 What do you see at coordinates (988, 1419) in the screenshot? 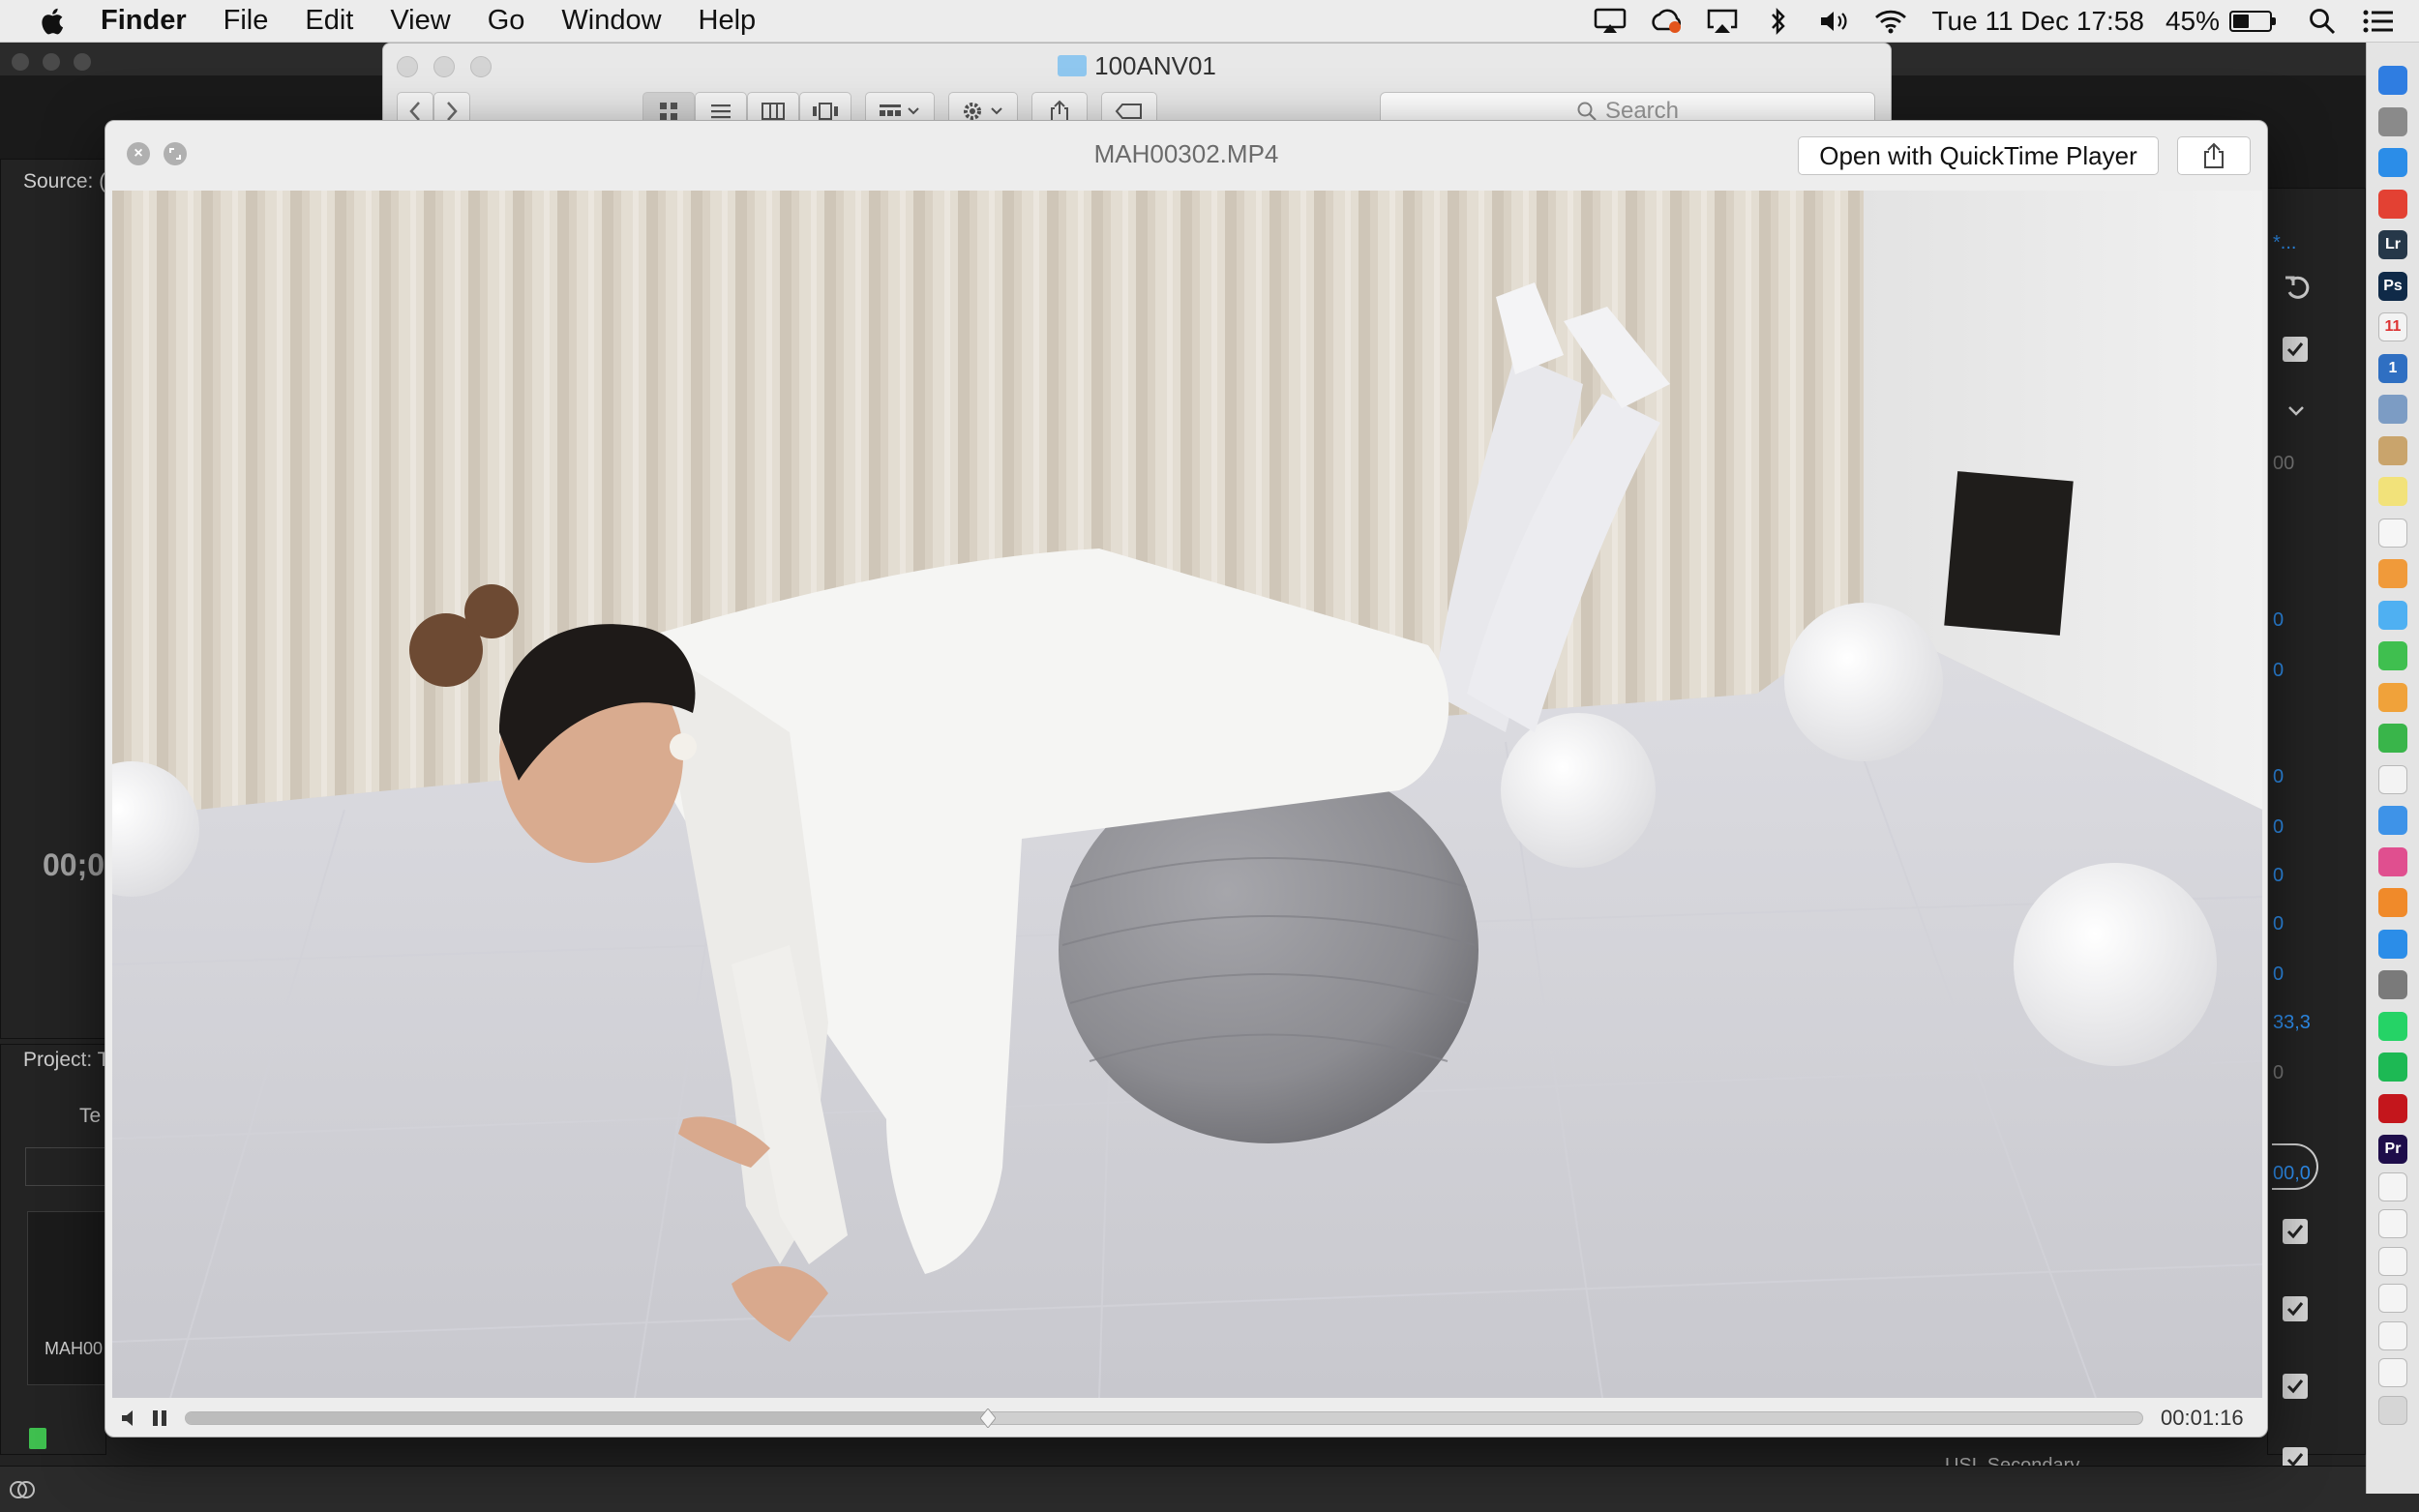
I see `scrubber-playhead` at bounding box center [988, 1419].